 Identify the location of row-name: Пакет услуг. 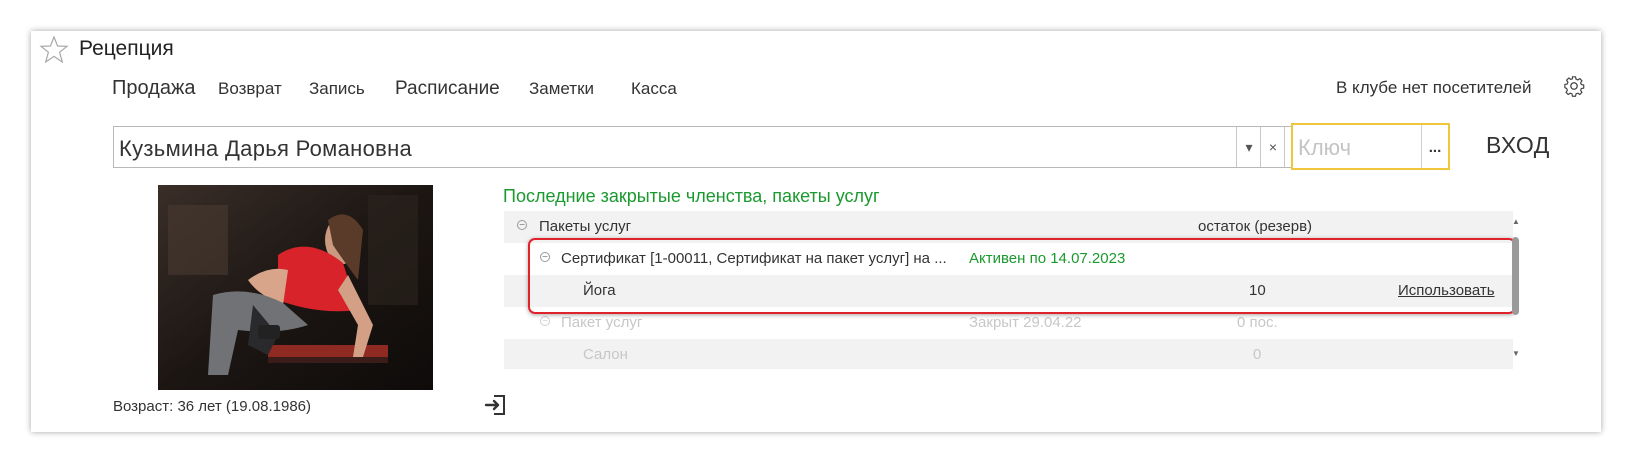
(602, 322).